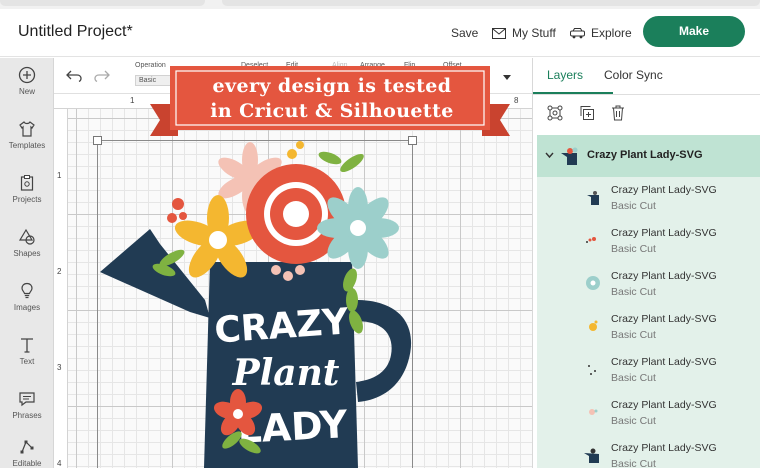 The height and width of the screenshot is (468, 760). What do you see at coordinates (332, 111) in the screenshot?
I see `banner-line-2: in Cricut & Silhouette` at bounding box center [332, 111].